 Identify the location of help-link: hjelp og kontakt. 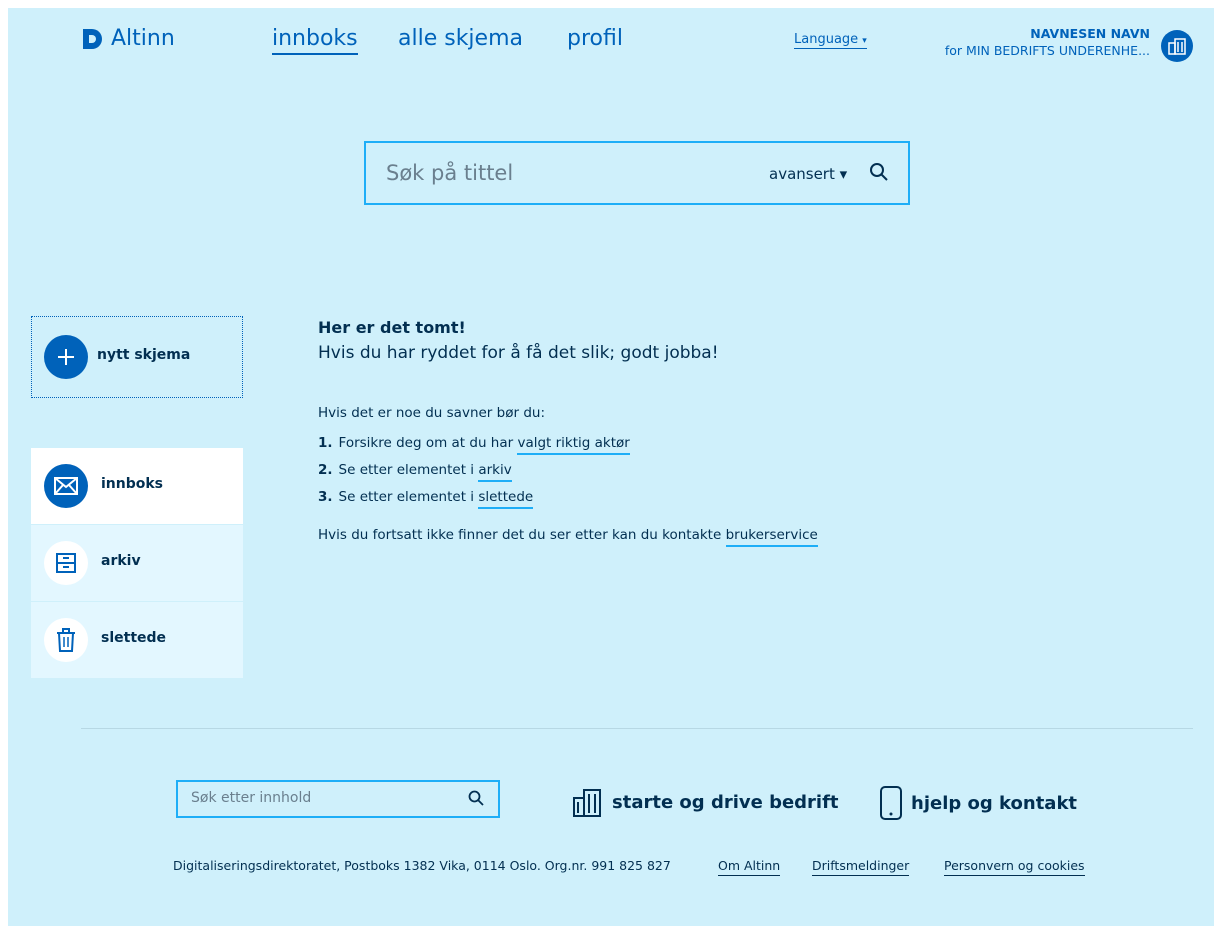
(978, 803).